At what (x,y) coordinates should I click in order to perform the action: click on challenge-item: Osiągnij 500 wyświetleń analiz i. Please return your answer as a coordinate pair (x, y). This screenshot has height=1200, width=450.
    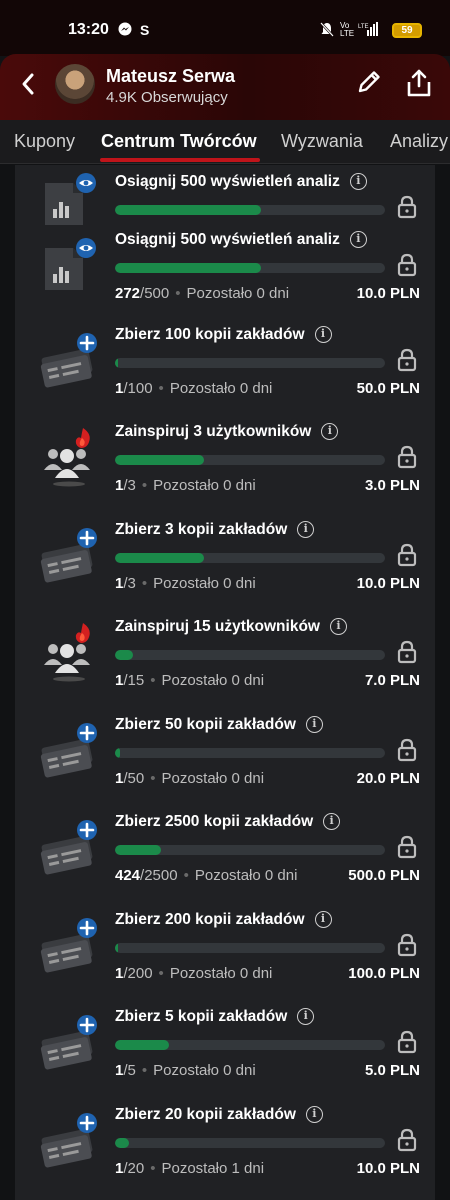
    Looking at the image, I should click on (225, 195).